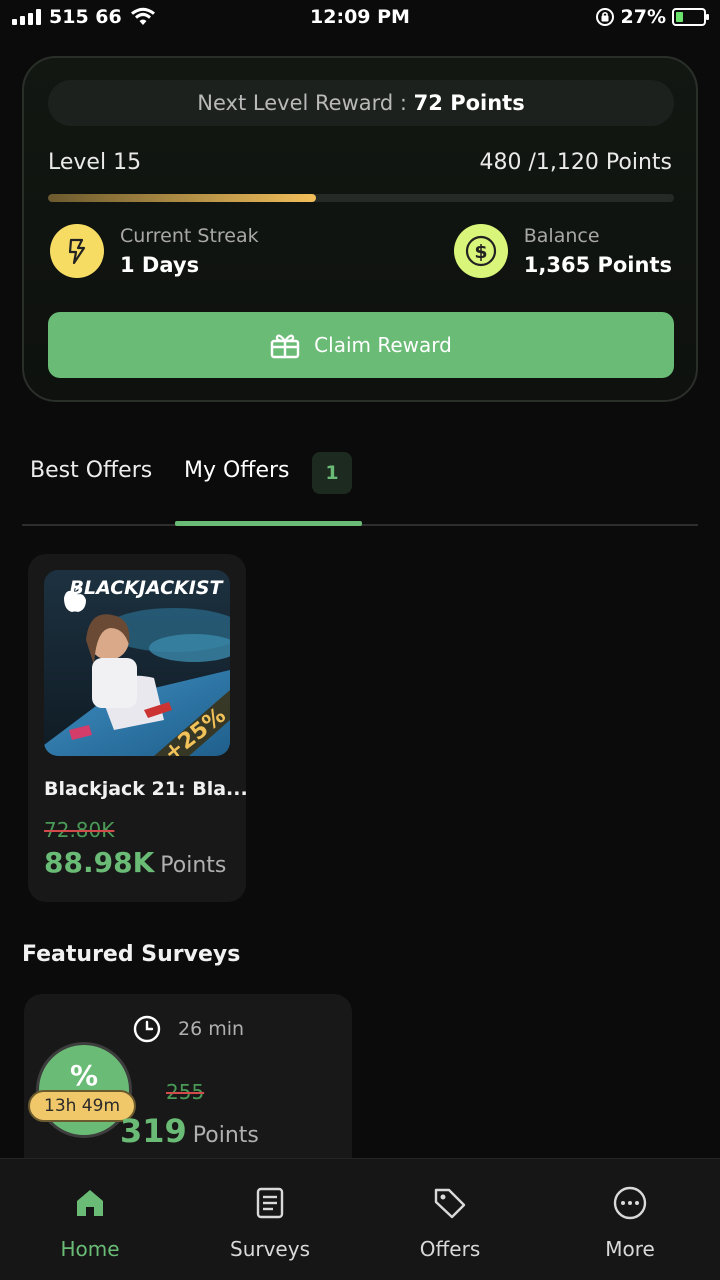  I want to click on clock-icon, so click(147, 1029).